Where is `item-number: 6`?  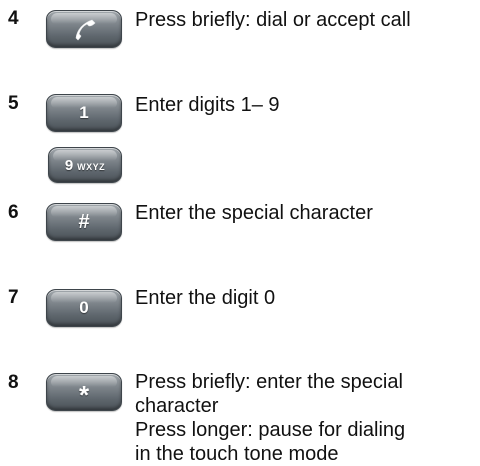 item-number: 6 is located at coordinates (13, 212).